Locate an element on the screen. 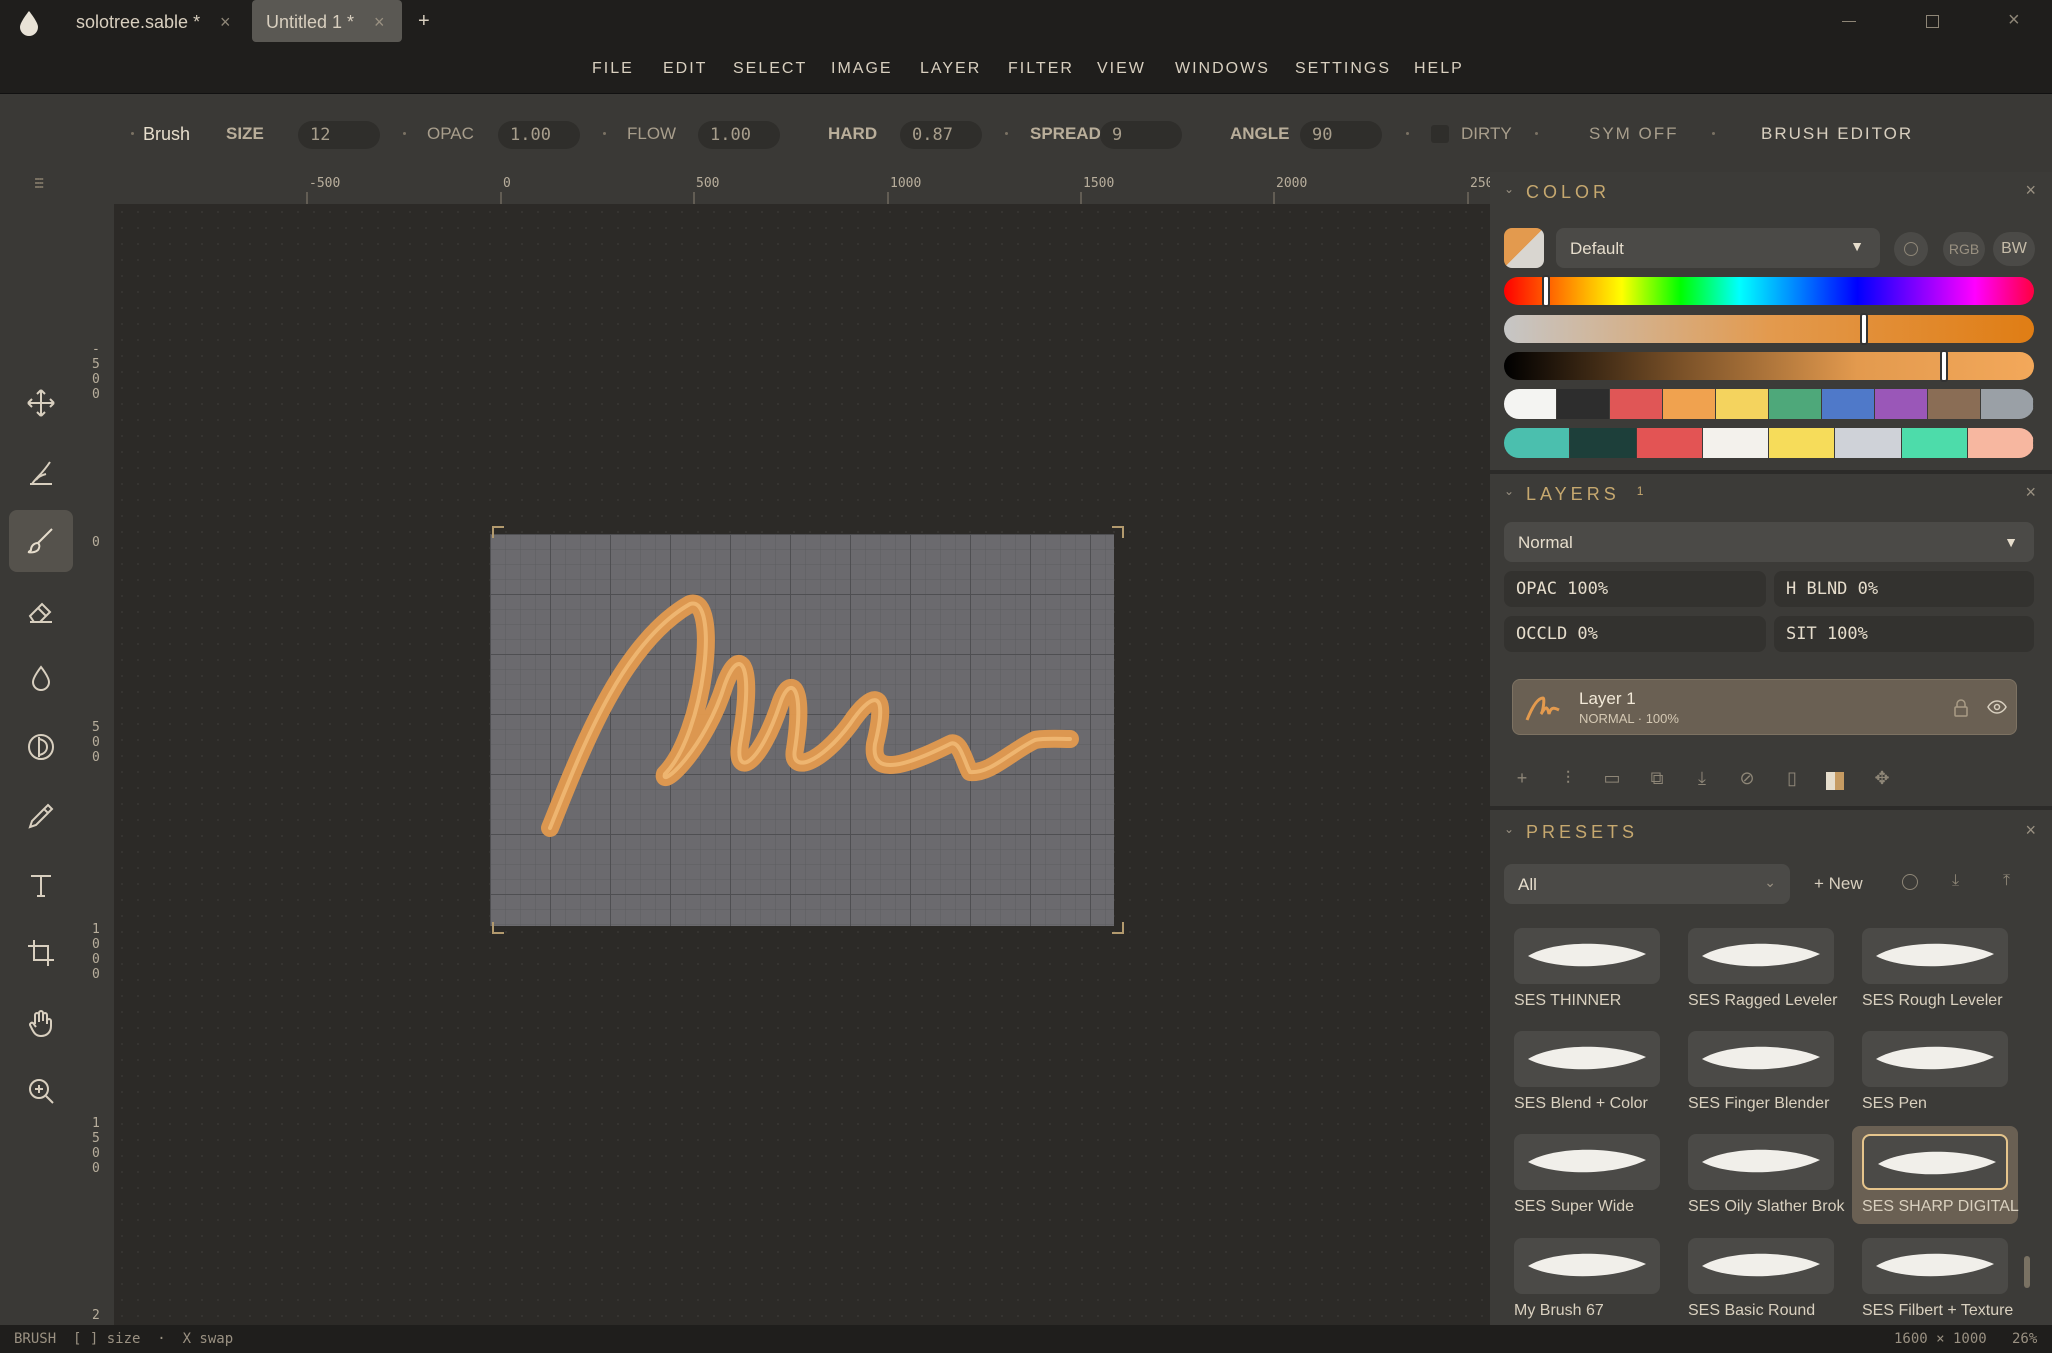 This screenshot has height=1353, width=2052. hard-input: 0.87 is located at coordinates (941, 135).